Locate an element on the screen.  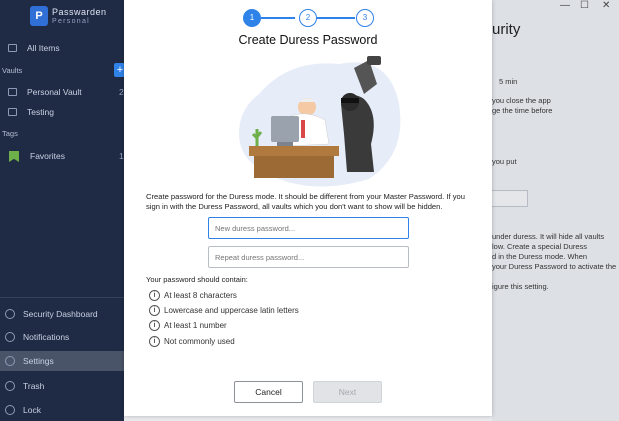
sidebar-item-notifications: Notifications is located at coordinates (62, 337).